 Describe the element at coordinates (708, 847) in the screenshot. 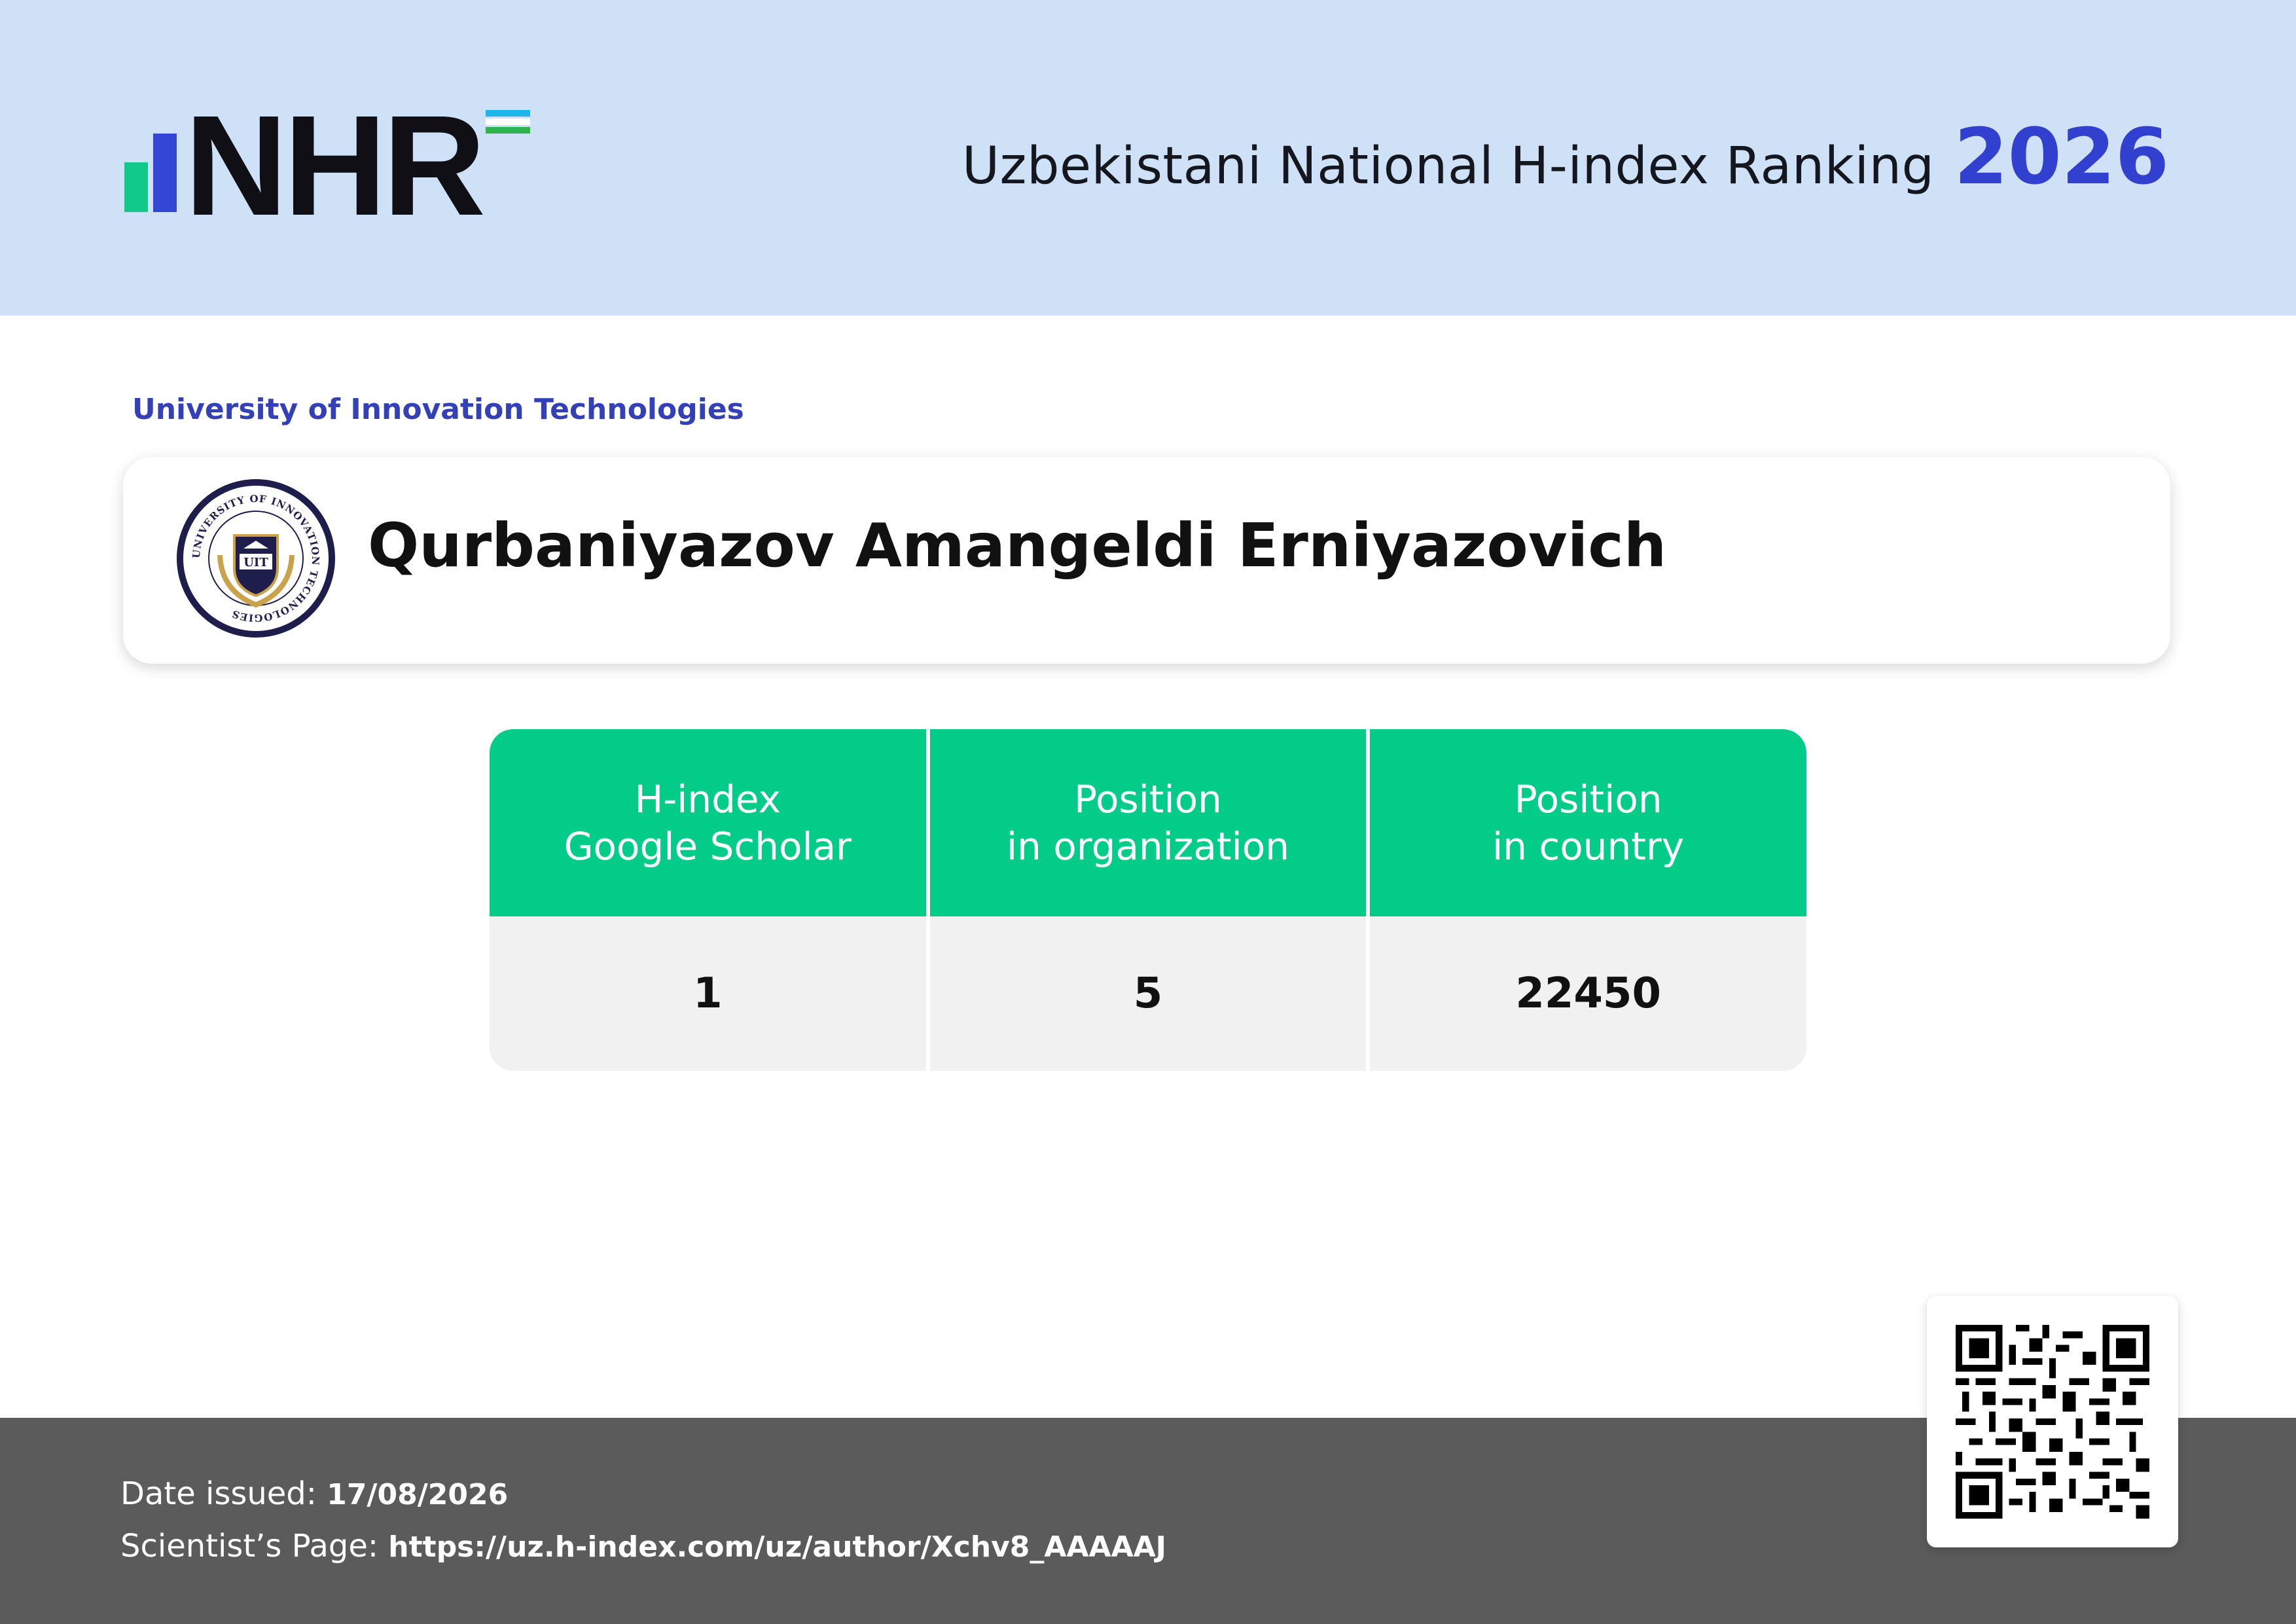

I see `header-h-index-line2: Google Scholar` at that location.